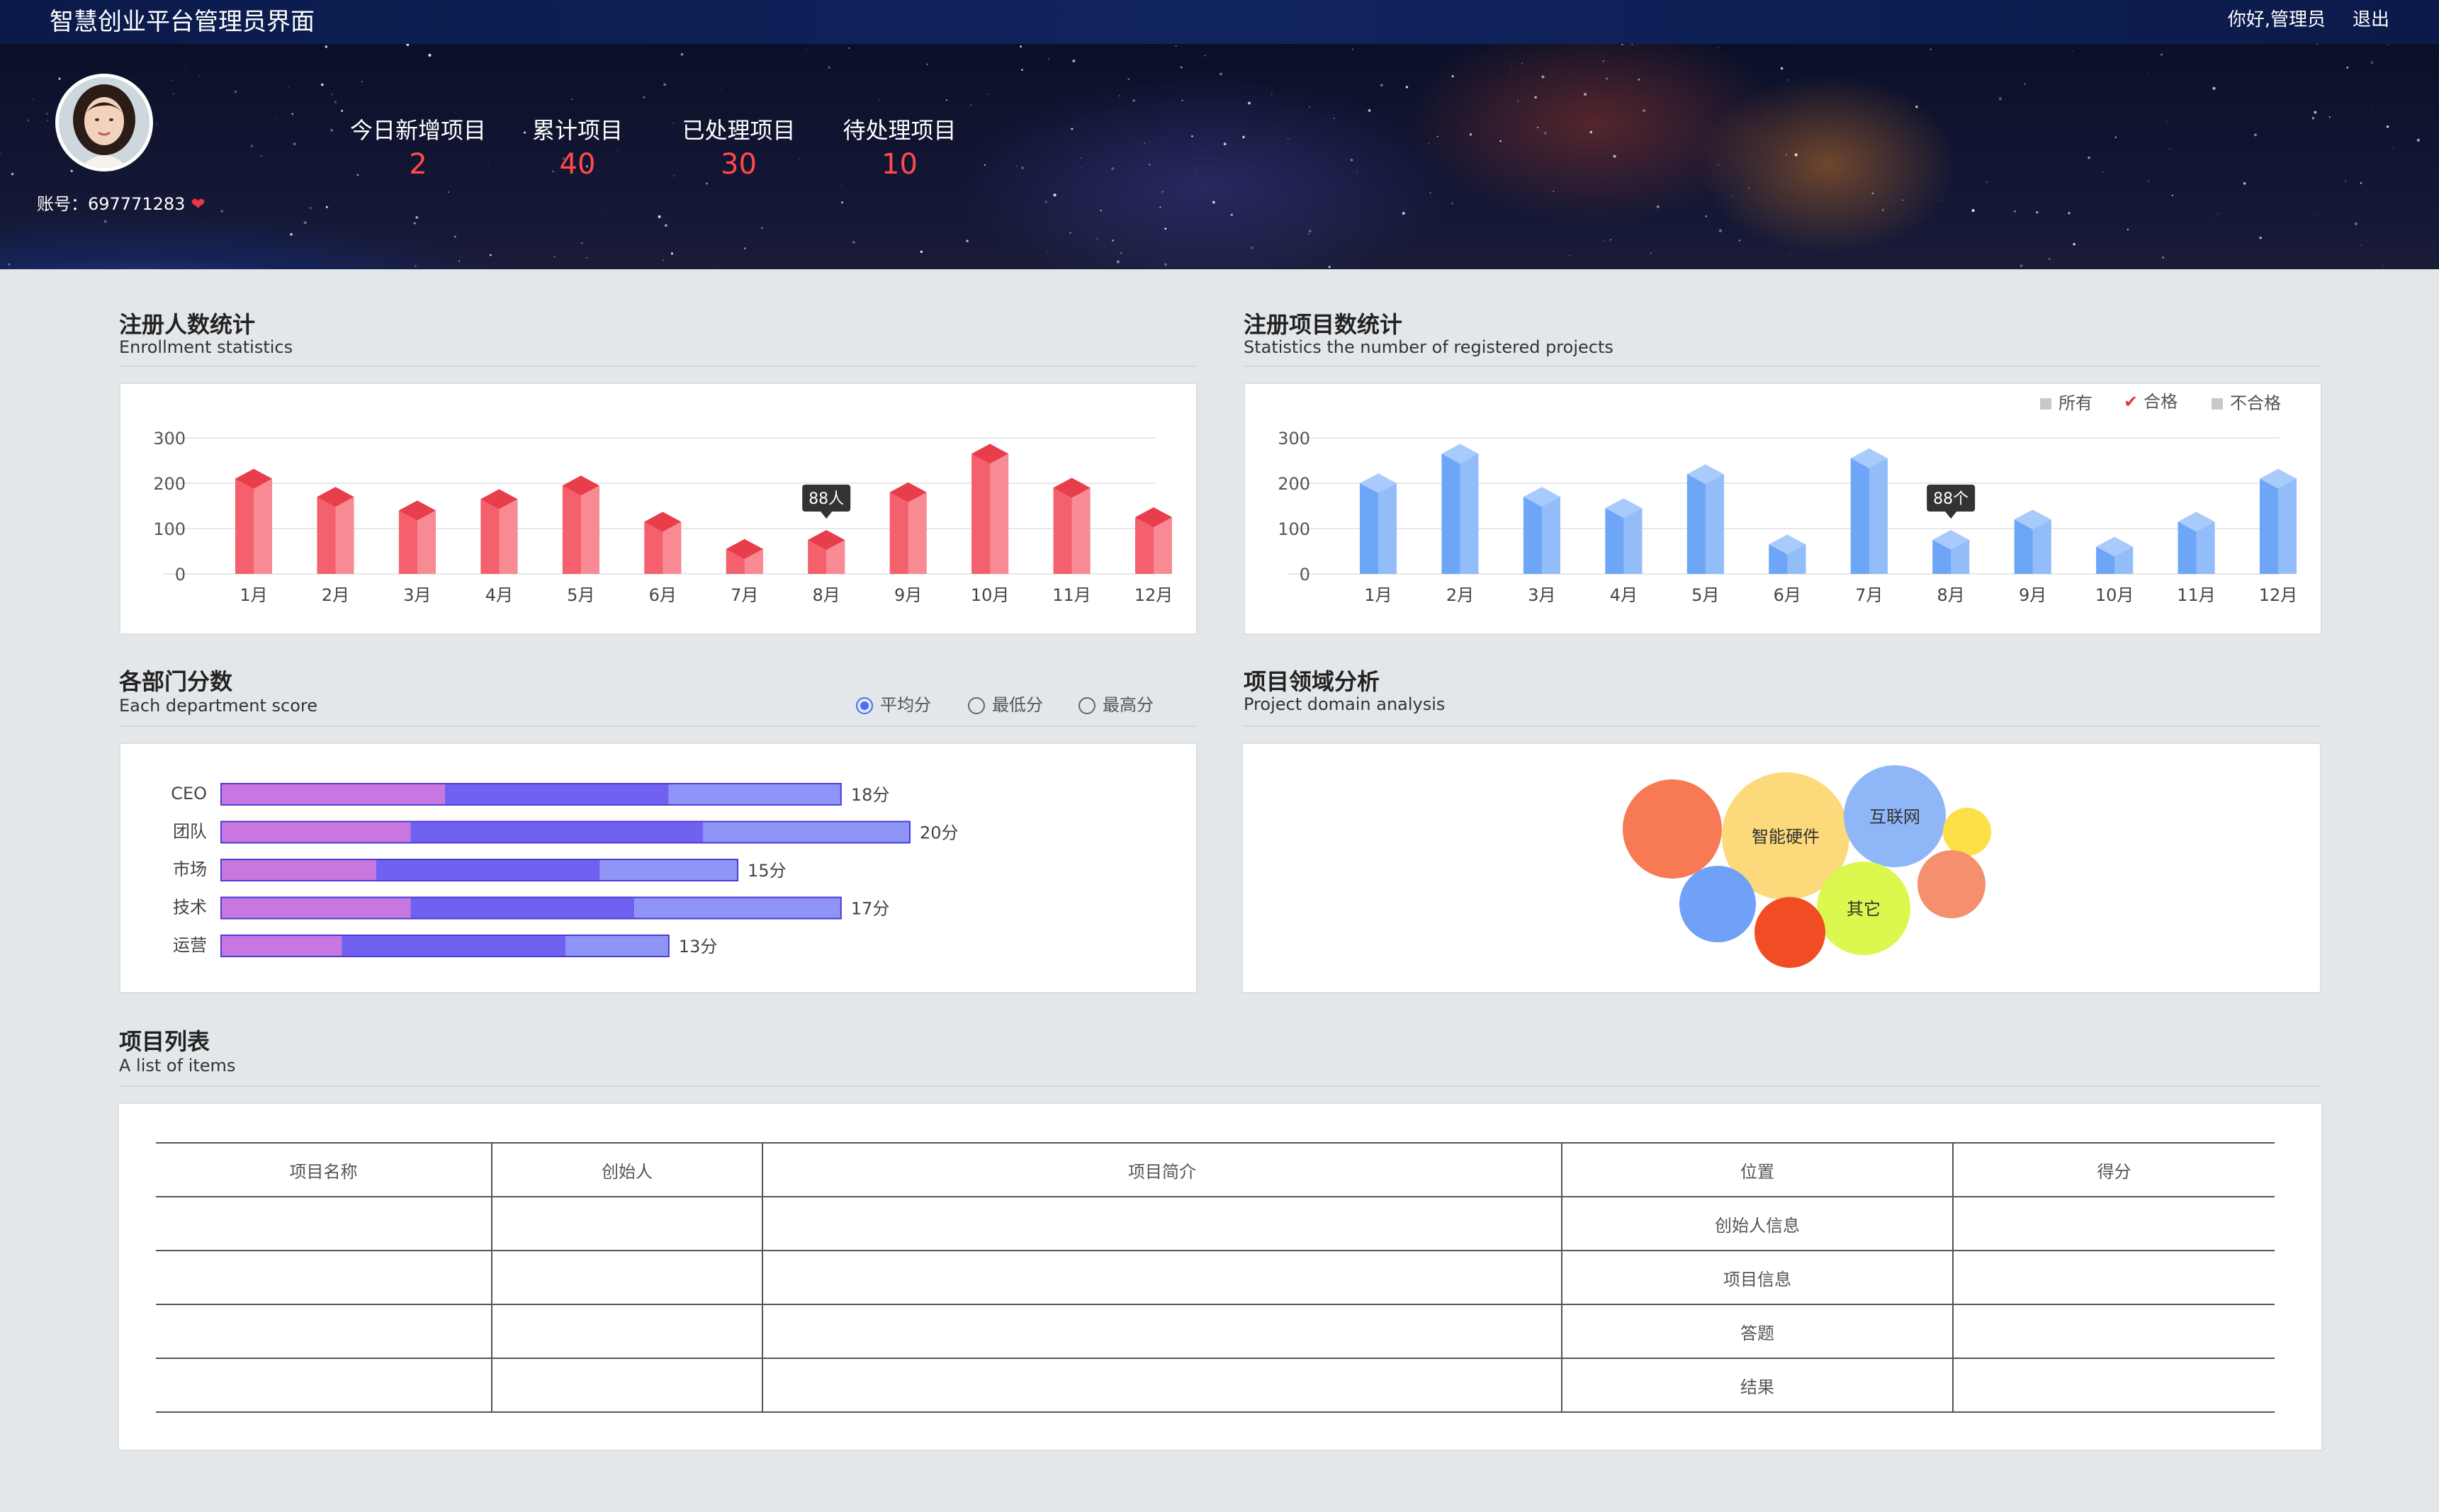  Describe the element at coordinates (2113, 1169) in the screenshot. I see `column-header: 得分` at that location.